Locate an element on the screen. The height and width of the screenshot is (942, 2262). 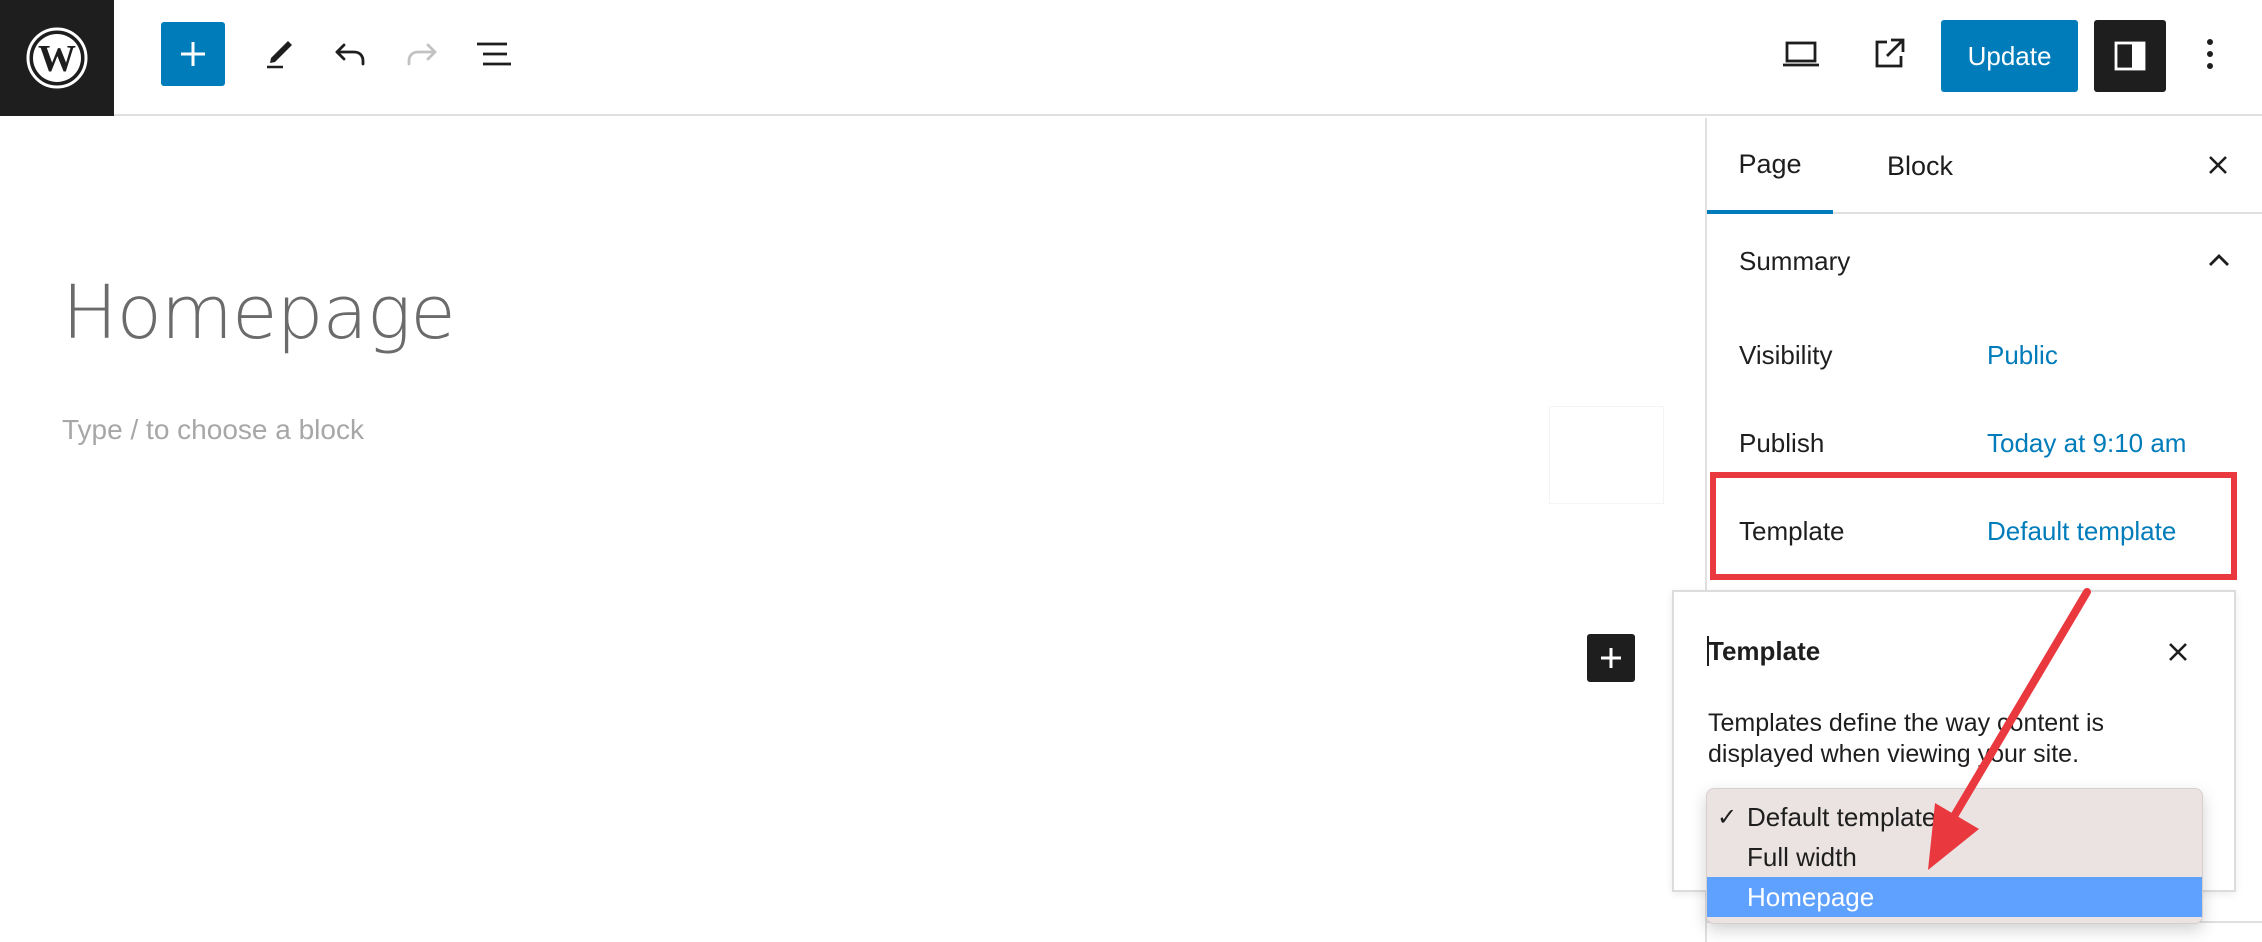
visibility-value-link: Public is located at coordinates (2022, 355).